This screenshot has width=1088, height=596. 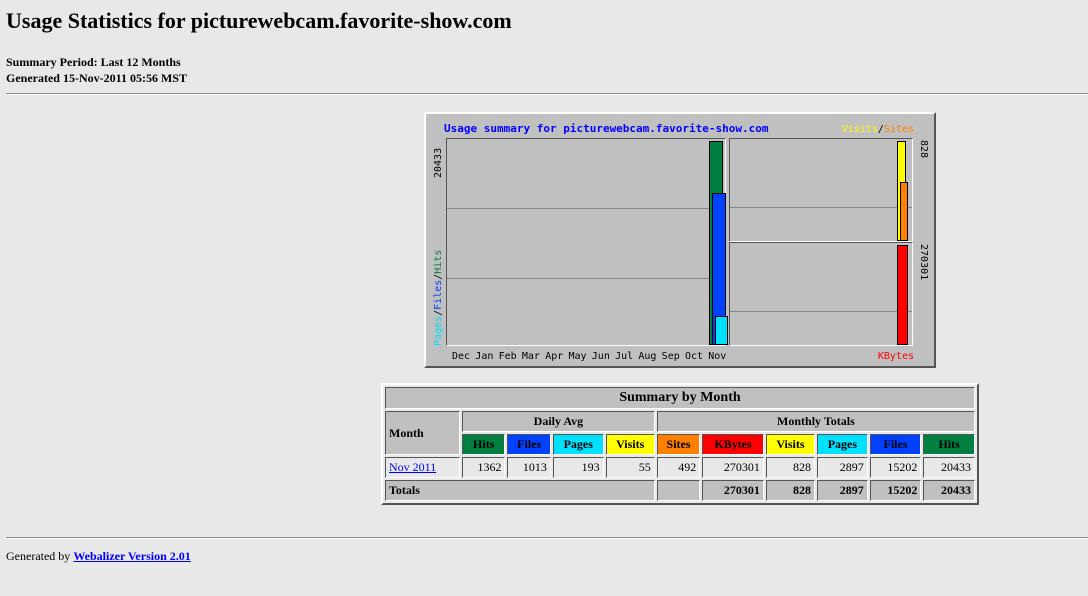 I want to click on axis-files: Files, so click(x=438, y=294).